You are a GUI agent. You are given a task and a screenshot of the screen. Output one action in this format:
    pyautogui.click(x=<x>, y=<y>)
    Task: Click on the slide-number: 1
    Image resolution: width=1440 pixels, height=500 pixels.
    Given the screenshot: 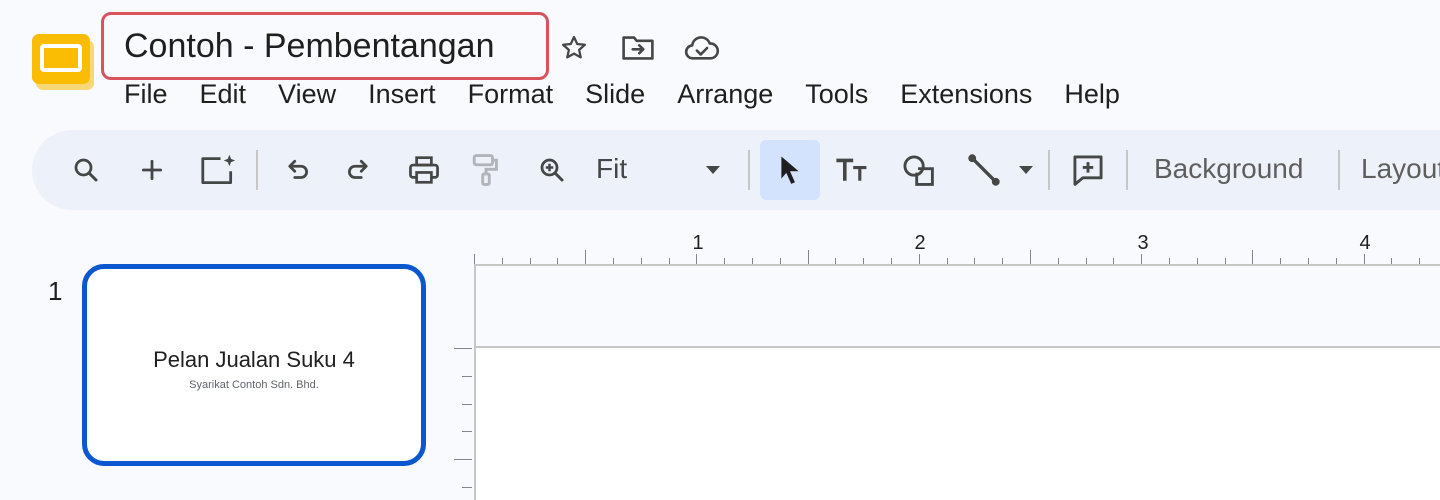 What is the action you would take?
    pyautogui.click(x=55, y=291)
    